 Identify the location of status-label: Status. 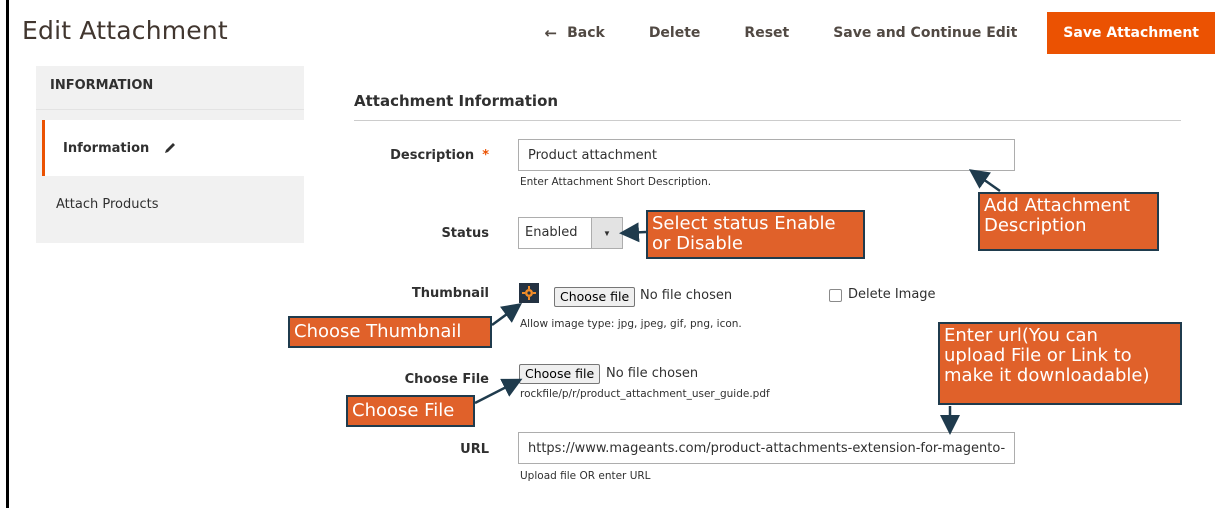
(465, 233).